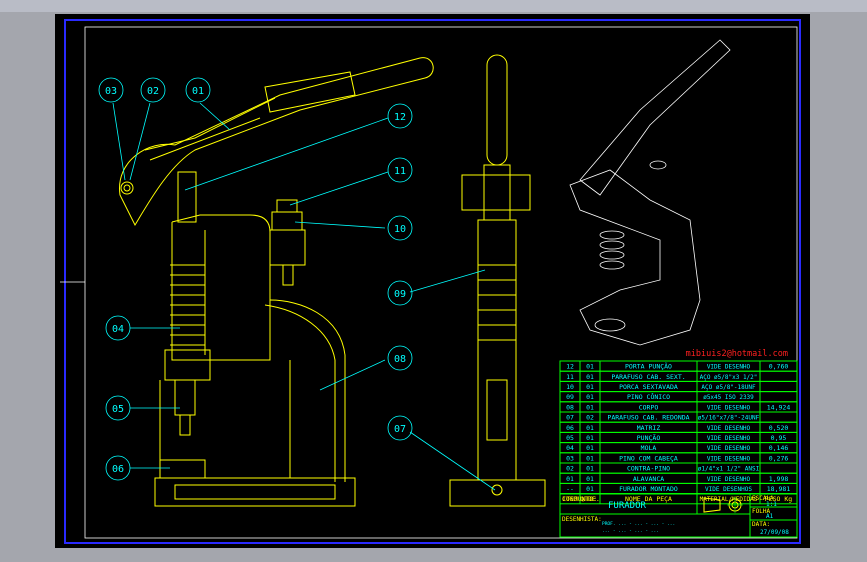 Image resolution: width=867 pixels, height=562 pixels. I want to click on cell-name: PINO CÔNICO, so click(648, 396).